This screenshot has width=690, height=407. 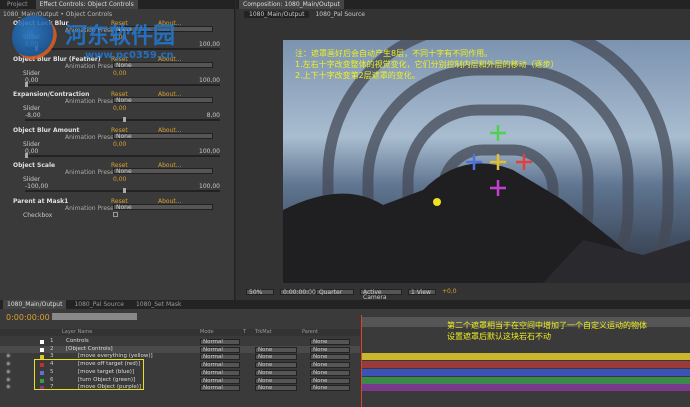 What do you see at coordinates (381, 294) in the screenshot?
I see `camera-select: Active Camera` at bounding box center [381, 294].